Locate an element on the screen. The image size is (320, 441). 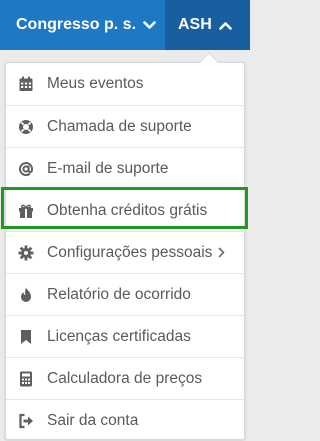
fire-icon is located at coordinates (26, 295).